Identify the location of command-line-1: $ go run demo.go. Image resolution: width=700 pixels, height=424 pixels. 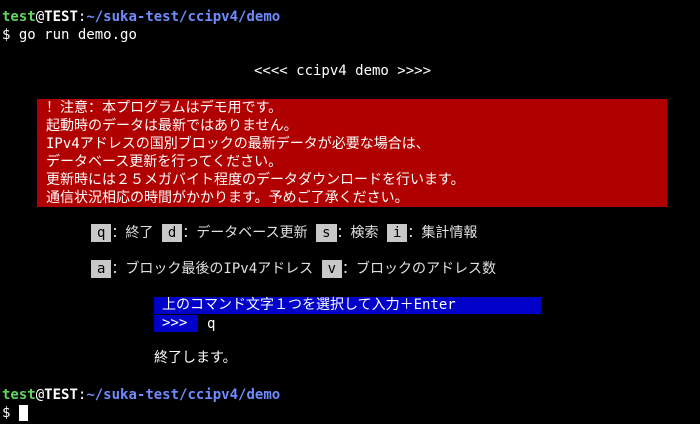
(69, 35).